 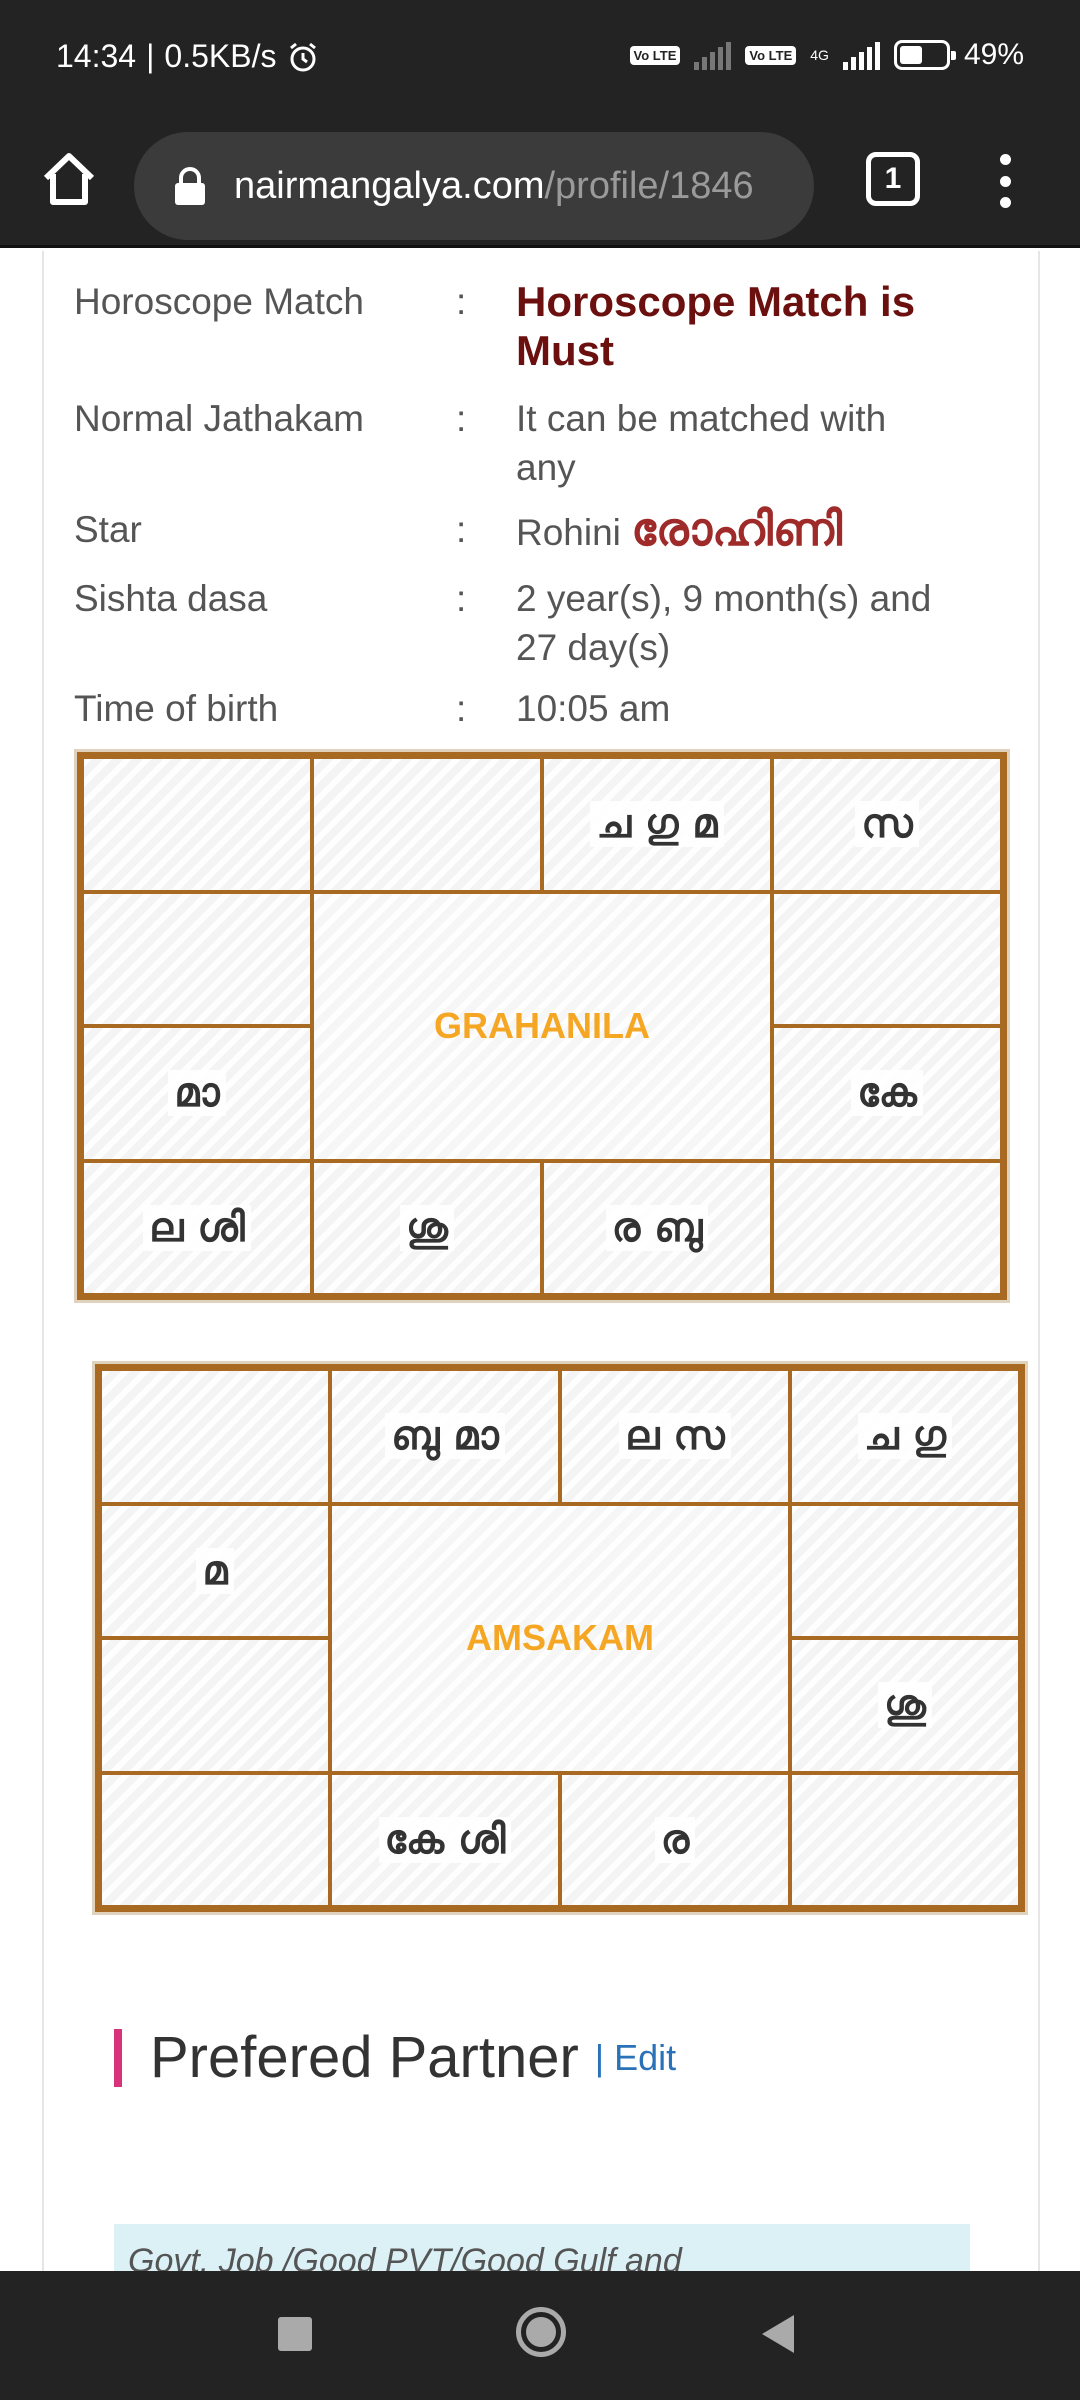 I want to click on status-bar: 14:34 | 0.5KB/s Vo LTE Vo LTE 4G 49%, so click(x=540, y=59).